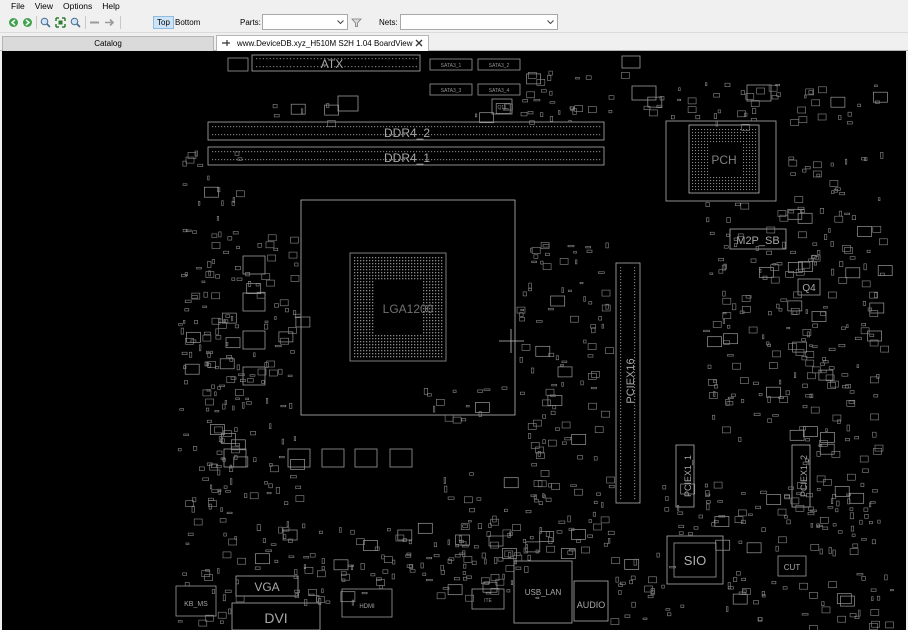 Image resolution: width=908 pixels, height=630 pixels. Describe the element at coordinates (479, 22) in the screenshot. I see `nets-select` at that location.